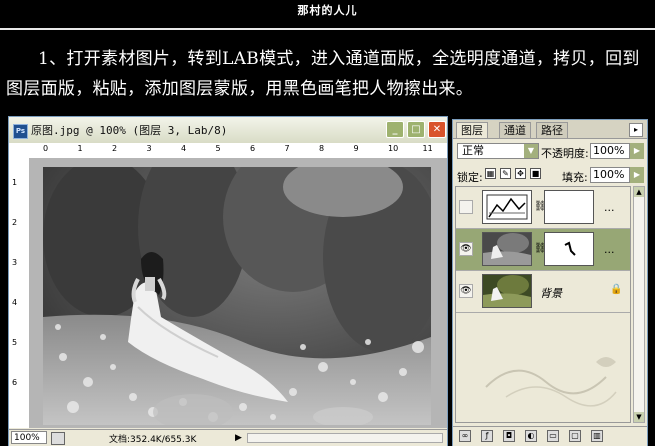  I want to click on tab-paths: 路径, so click(552, 130).